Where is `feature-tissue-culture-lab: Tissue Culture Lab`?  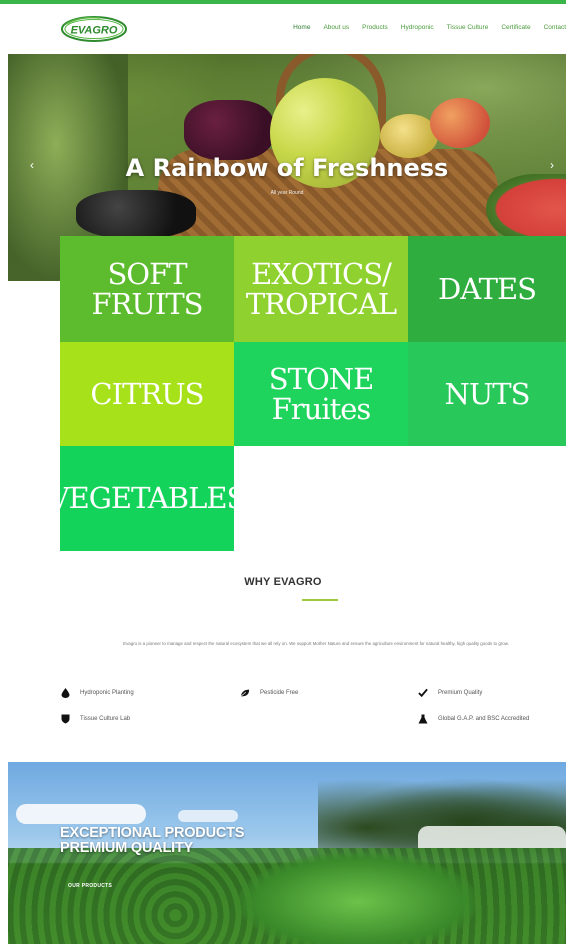 feature-tissue-culture-lab: Tissue Culture Lab is located at coordinates (95, 719).